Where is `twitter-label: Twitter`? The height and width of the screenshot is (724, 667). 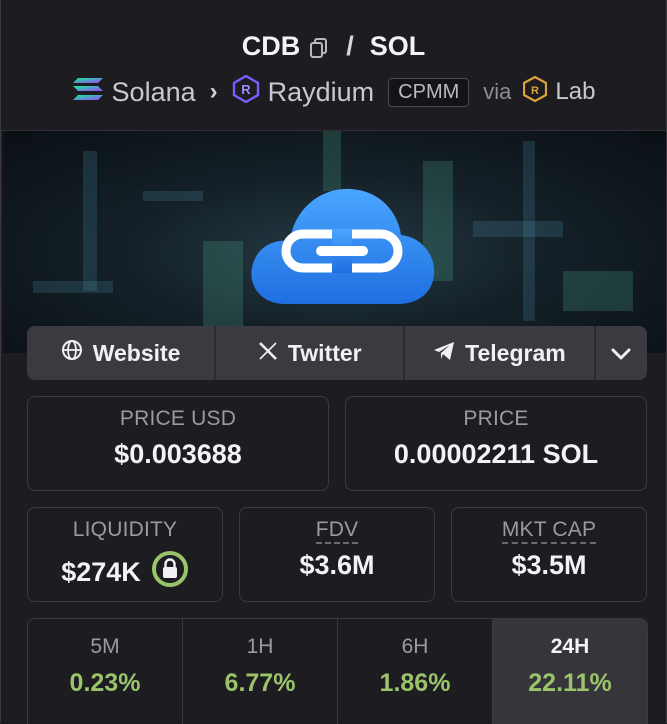
twitter-label: Twitter is located at coordinates (324, 352).